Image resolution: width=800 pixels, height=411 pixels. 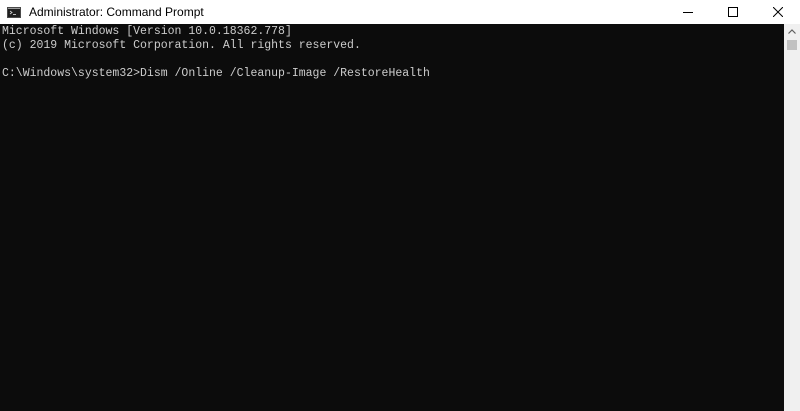 What do you see at coordinates (792, 231) in the screenshot?
I see `scroll-track` at bounding box center [792, 231].